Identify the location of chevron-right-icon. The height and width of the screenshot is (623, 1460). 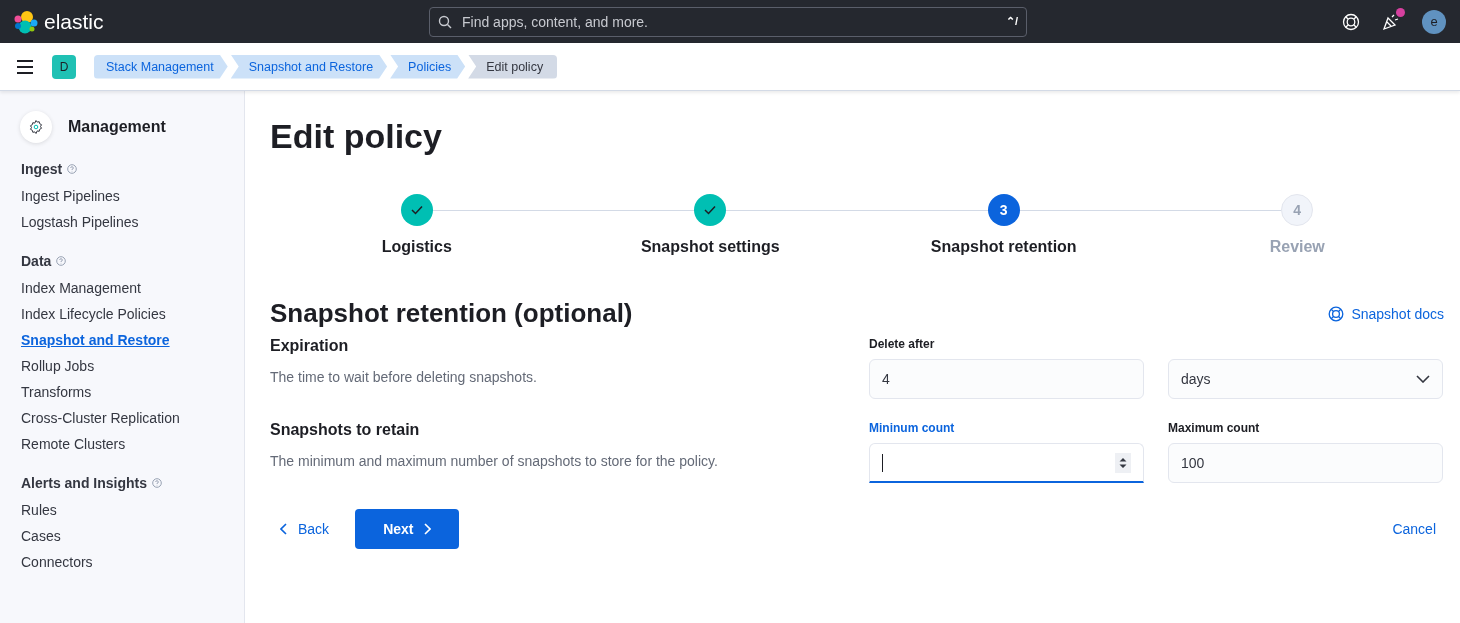
(427, 529).